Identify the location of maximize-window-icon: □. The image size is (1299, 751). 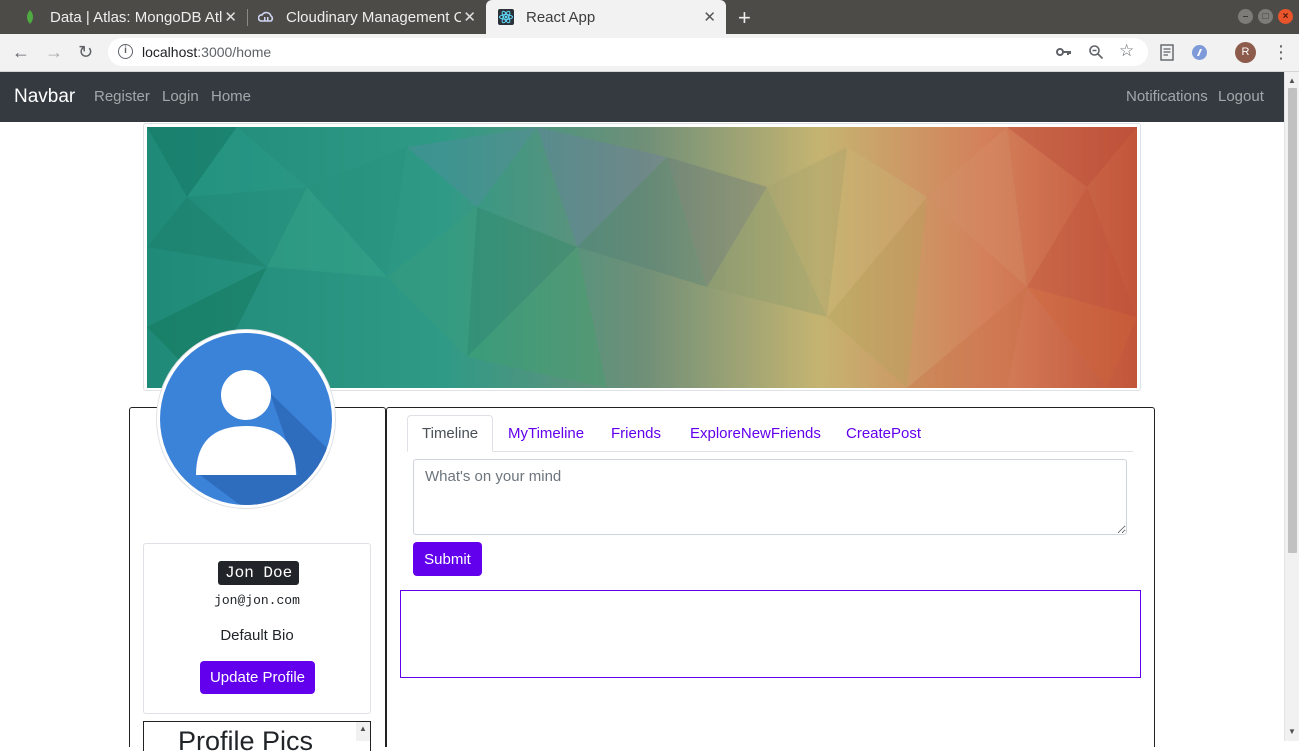
(1265, 16).